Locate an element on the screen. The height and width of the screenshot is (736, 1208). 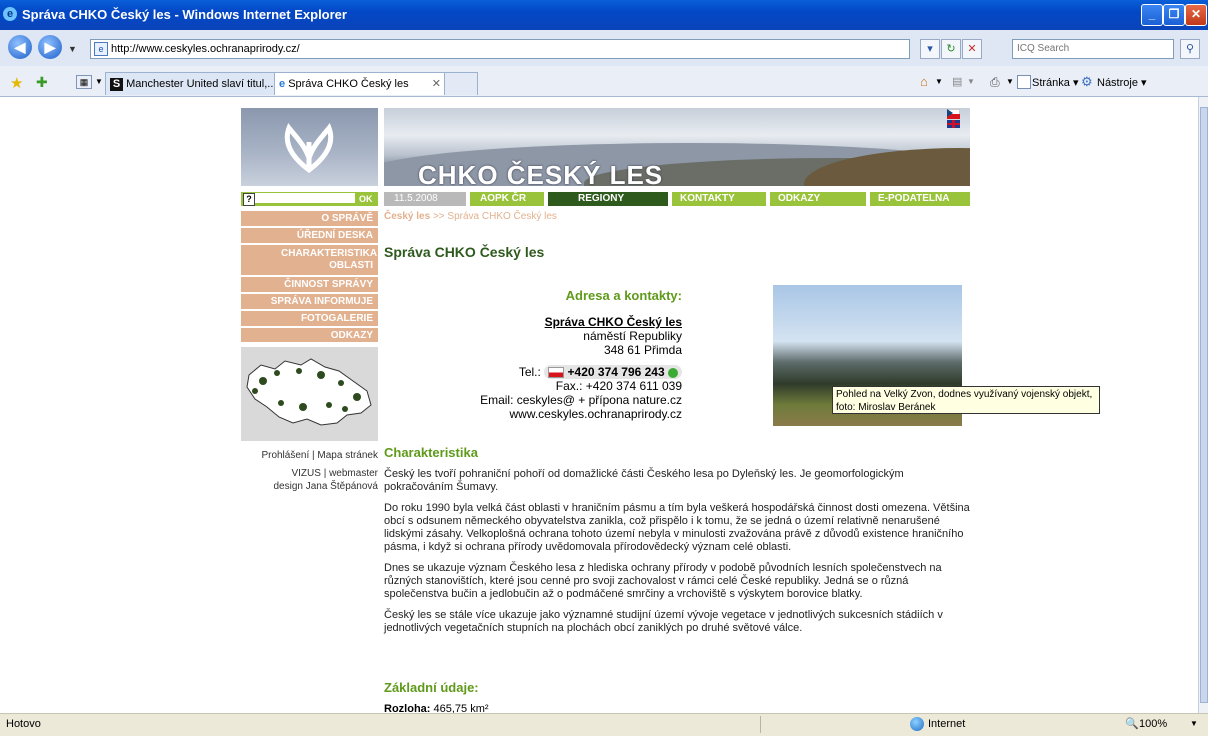
breadcrumb-home: Český les is located at coordinates (407, 216).